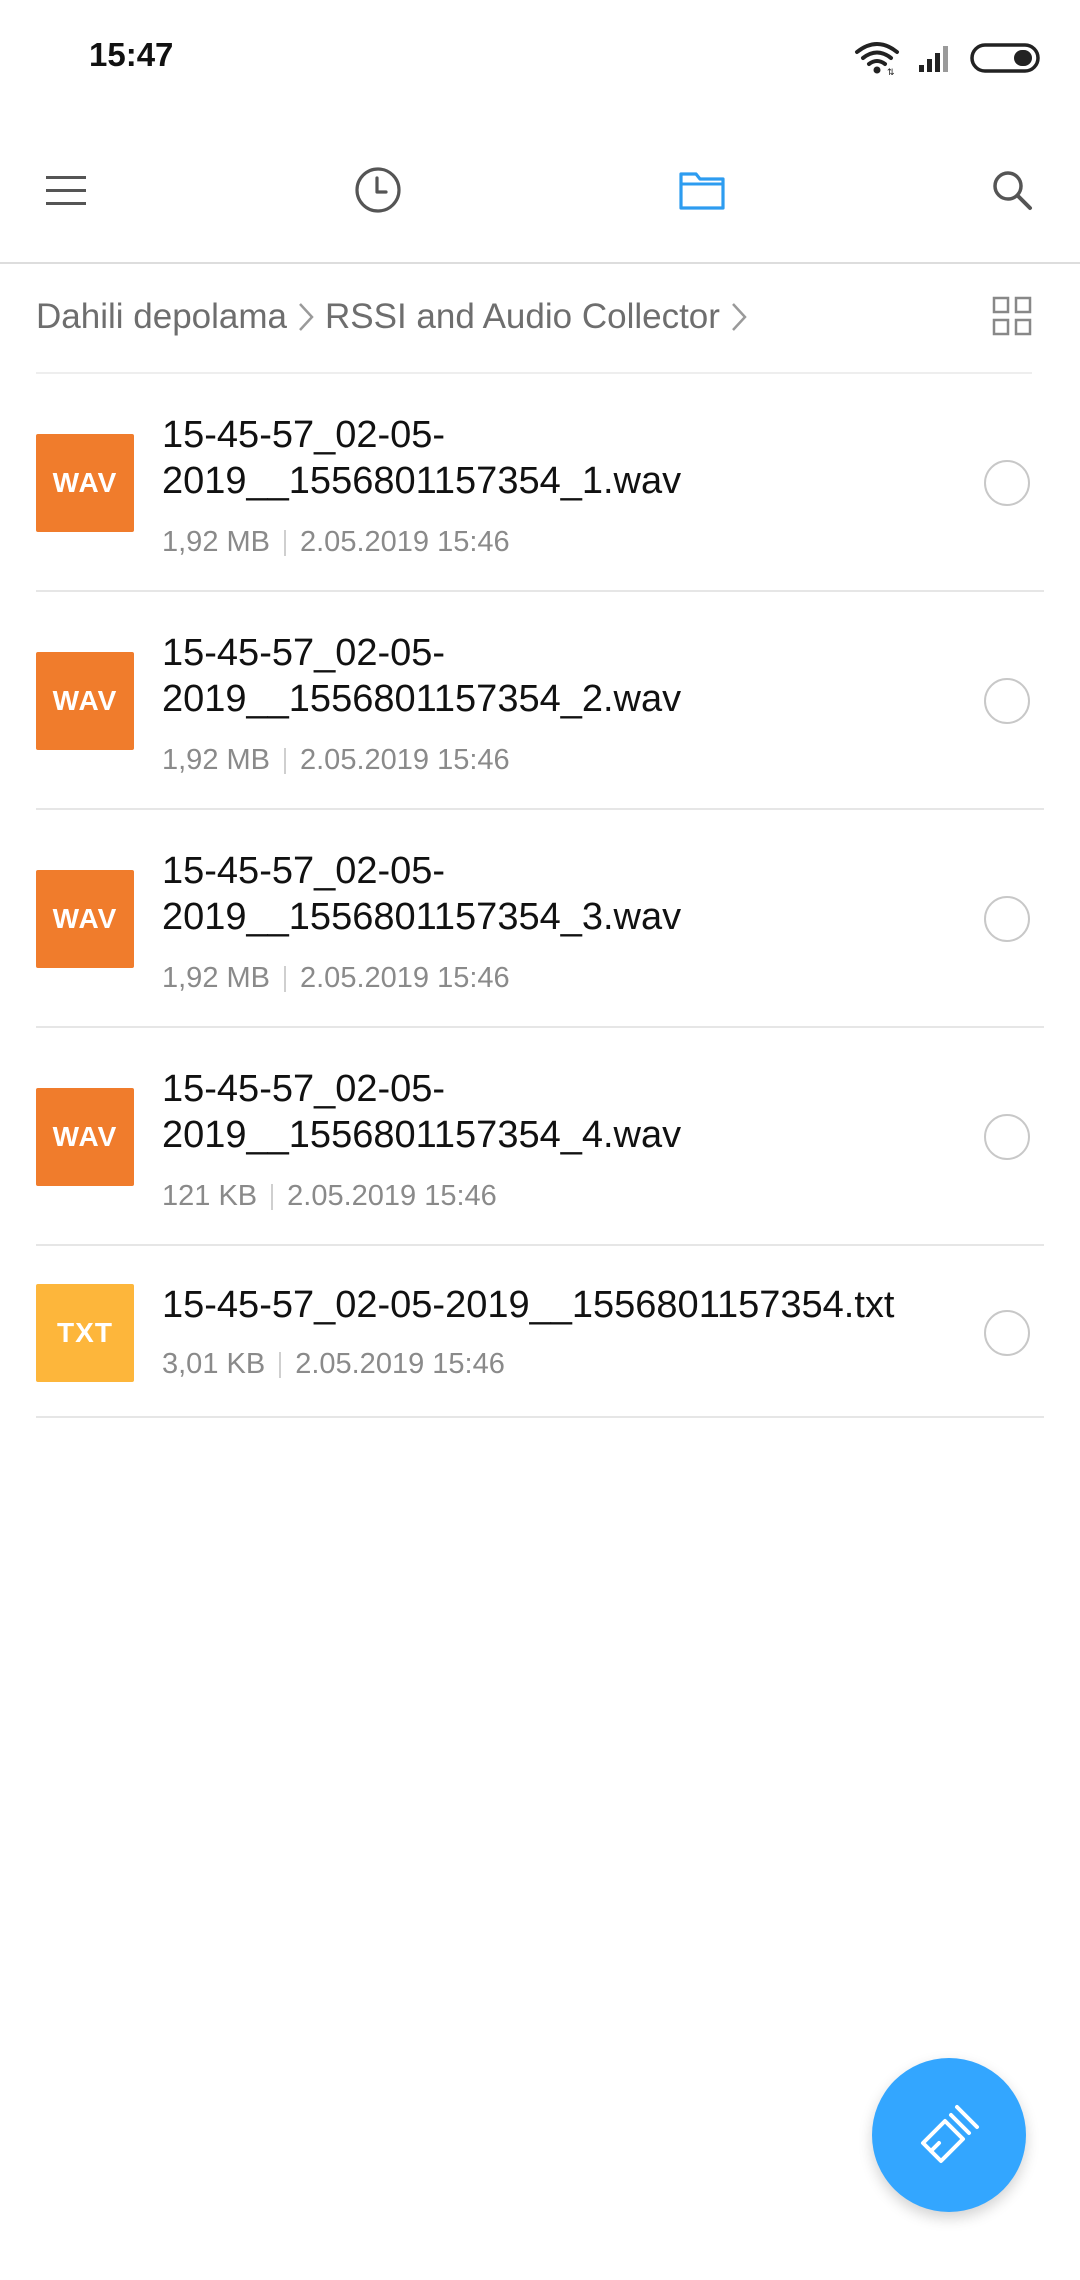 Image resolution: width=1080 pixels, height=2280 pixels. I want to click on file-name: 15-45-57_02-05-2019__1556801157354.txt, so click(562, 1305).